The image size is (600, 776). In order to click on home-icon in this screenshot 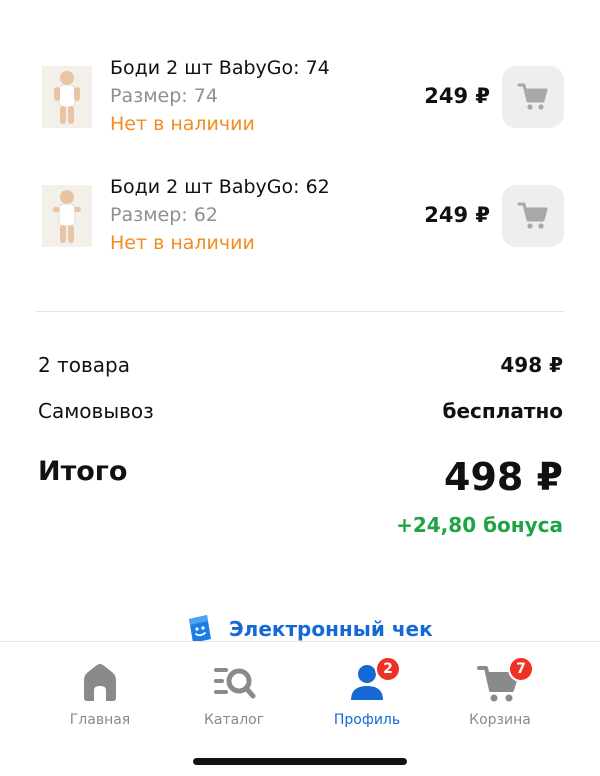, I will do `click(100, 682)`.